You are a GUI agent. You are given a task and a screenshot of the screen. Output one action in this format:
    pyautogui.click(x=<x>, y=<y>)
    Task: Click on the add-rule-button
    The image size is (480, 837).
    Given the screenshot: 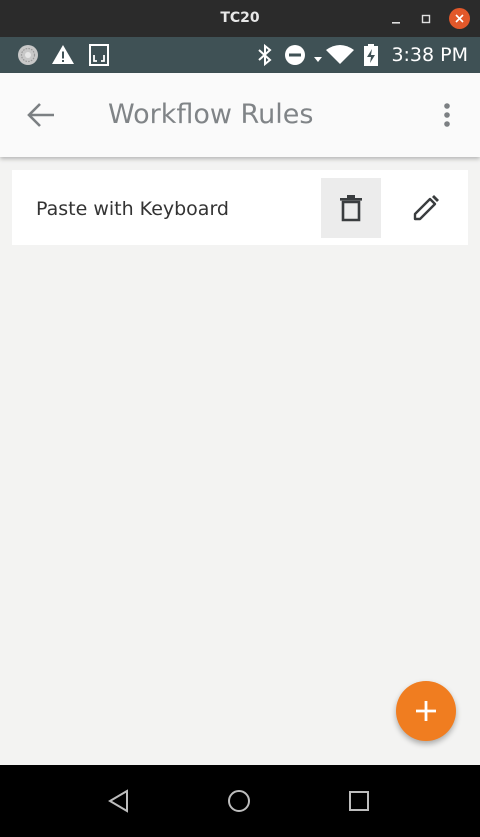 What is the action you would take?
    pyautogui.click(x=426, y=711)
    